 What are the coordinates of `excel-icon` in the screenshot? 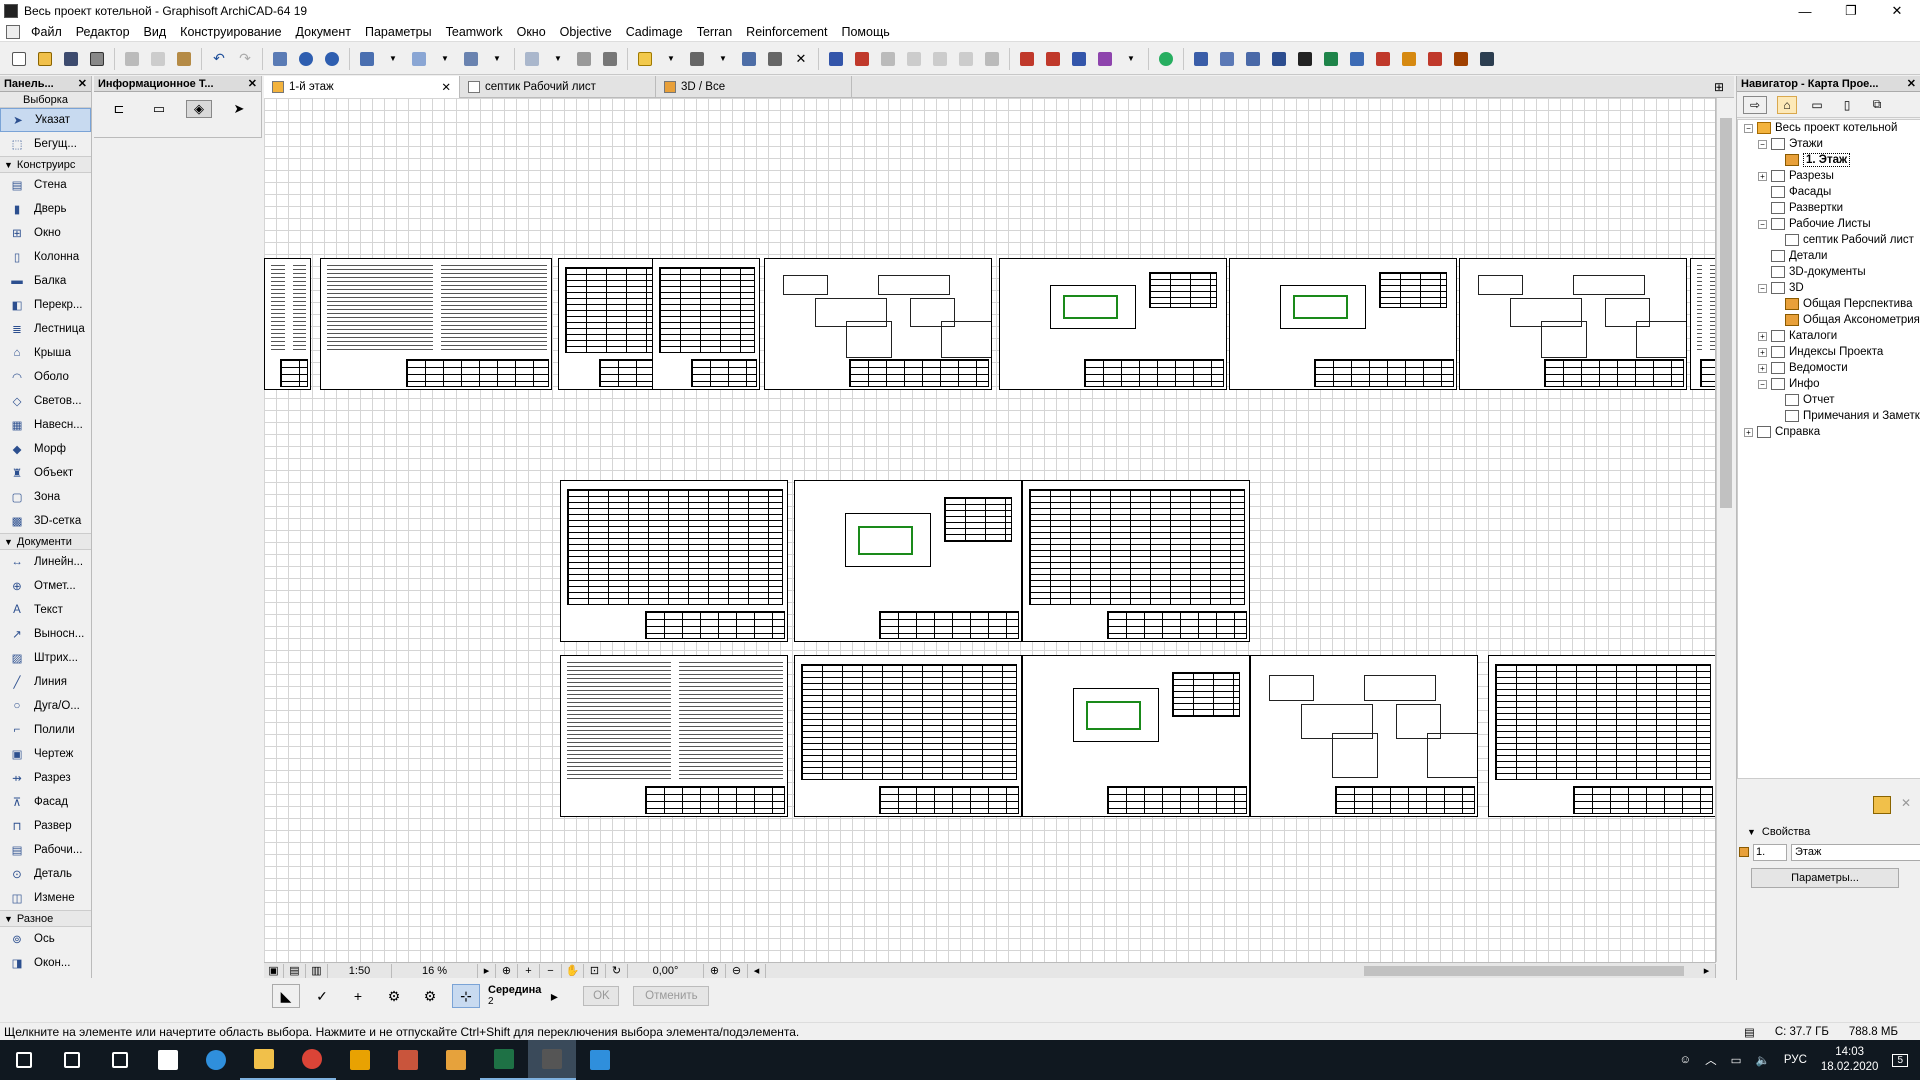 It's located at (504, 1060).